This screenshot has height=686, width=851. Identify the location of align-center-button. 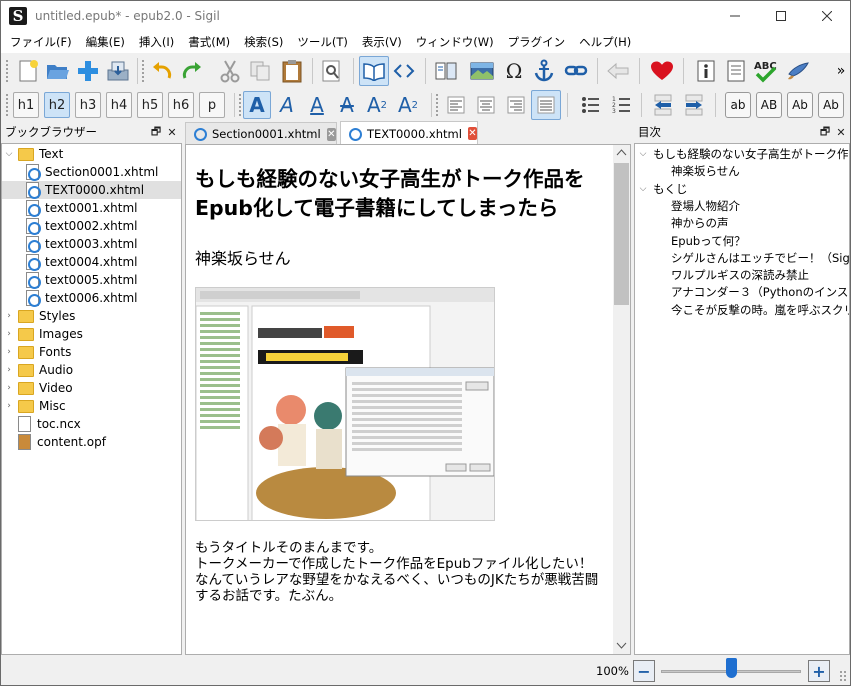
(486, 105).